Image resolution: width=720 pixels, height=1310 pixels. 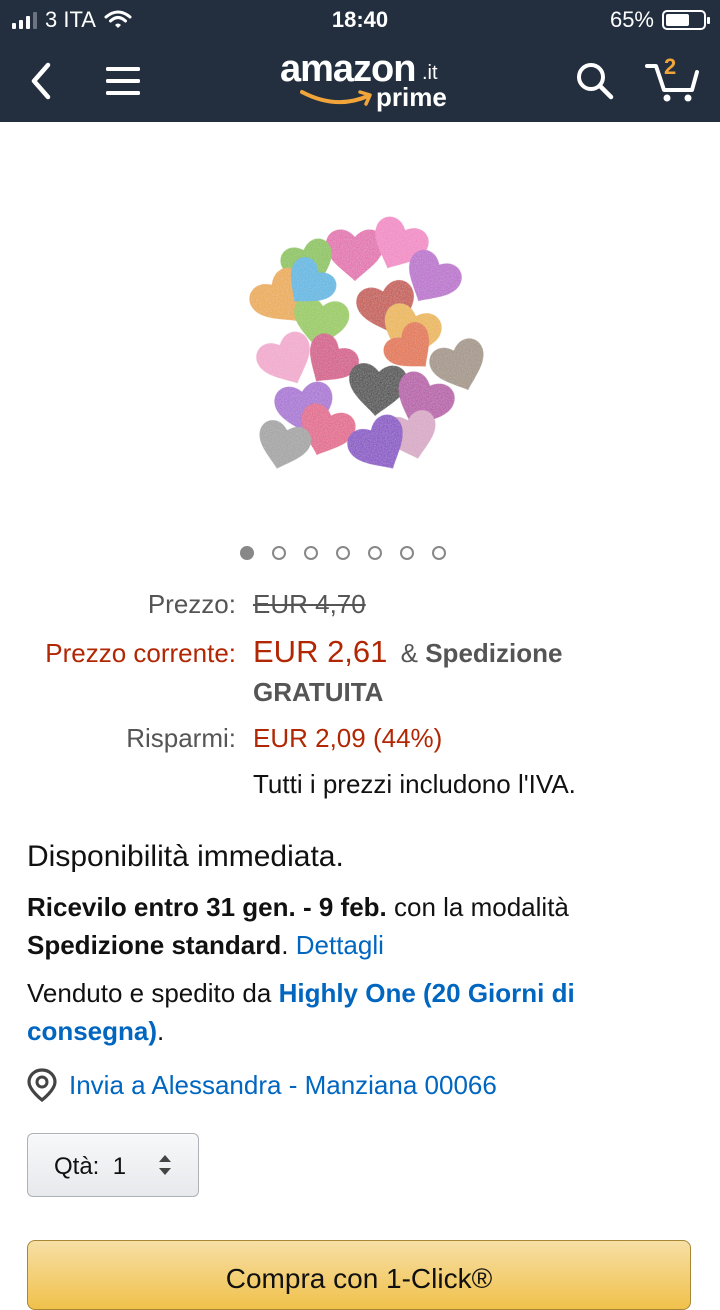 I want to click on details-link: Dettagli, so click(x=340, y=945).